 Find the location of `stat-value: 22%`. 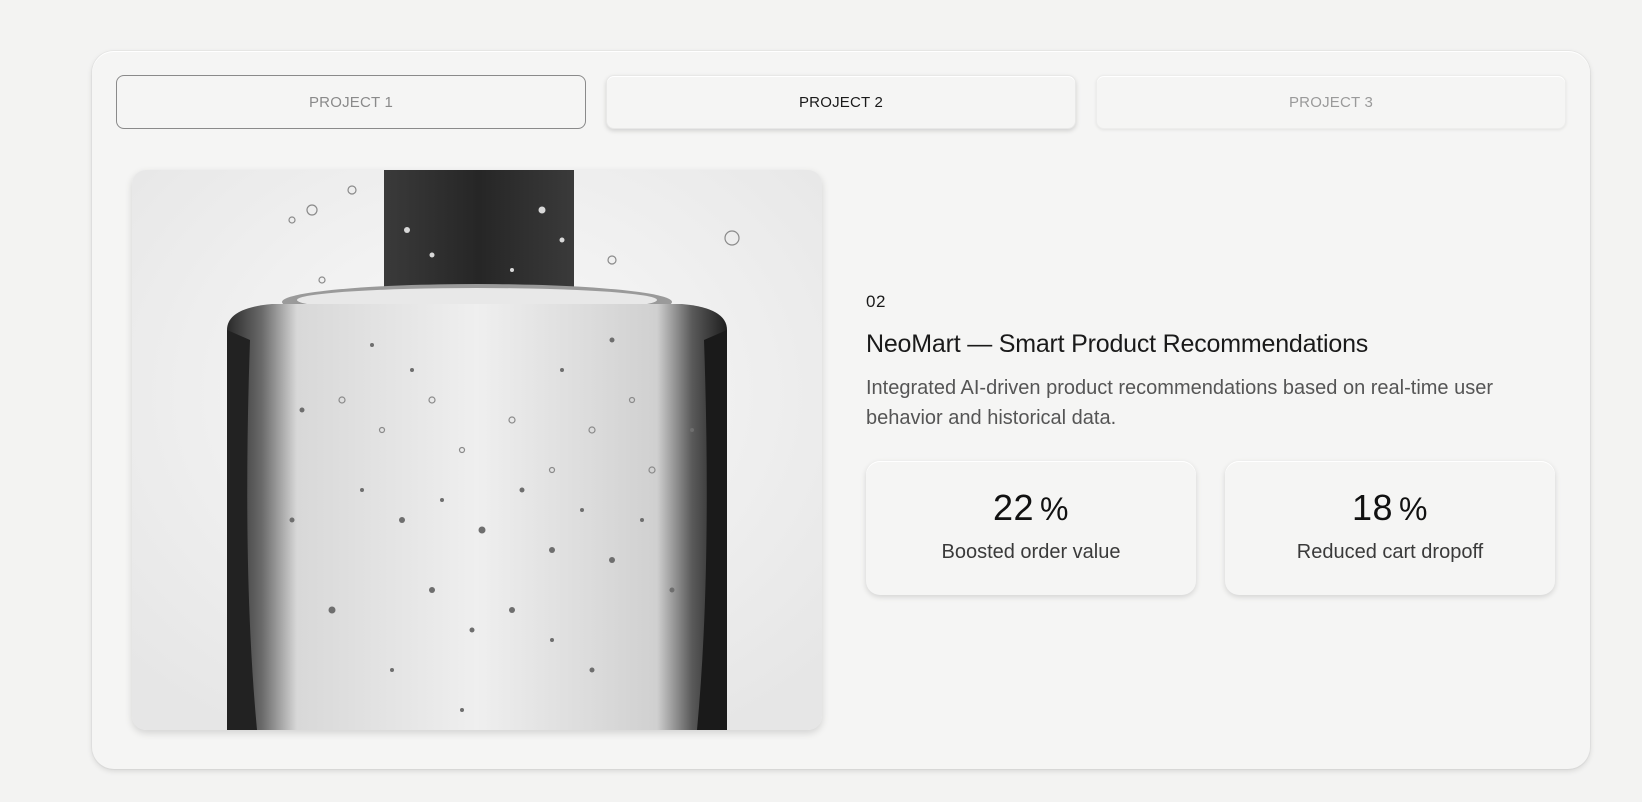

stat-value: 22% is located at coordinates (1031, 508).